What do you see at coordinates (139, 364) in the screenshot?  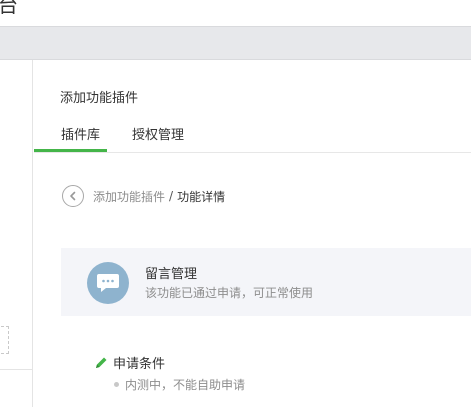 I see `conditions-title: 申请条件` at bounding box center [139, 364].